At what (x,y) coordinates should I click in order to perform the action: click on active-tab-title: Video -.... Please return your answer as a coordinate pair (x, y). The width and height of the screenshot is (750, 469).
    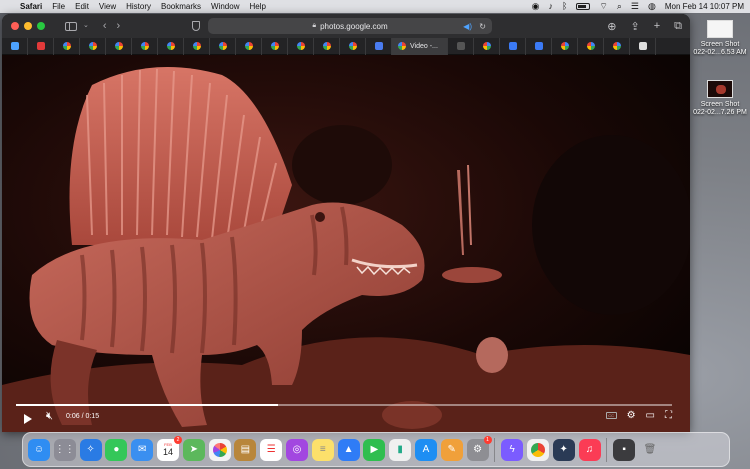
    Looking at the image, I should click on (424, 46).